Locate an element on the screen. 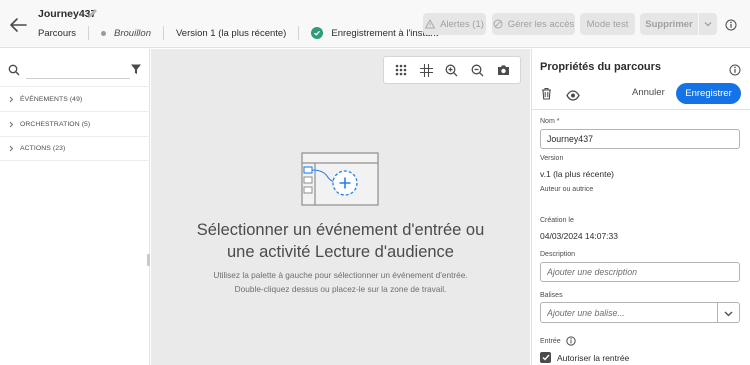 The width and height of the screenshot is (750, 365). test-mode-button: Mode test is located at coordinates (607, 24).